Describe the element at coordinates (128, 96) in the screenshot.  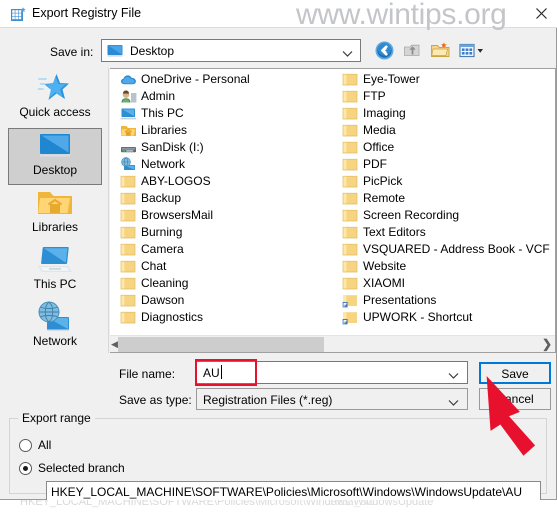
I see `user-folder-icon` at that location.